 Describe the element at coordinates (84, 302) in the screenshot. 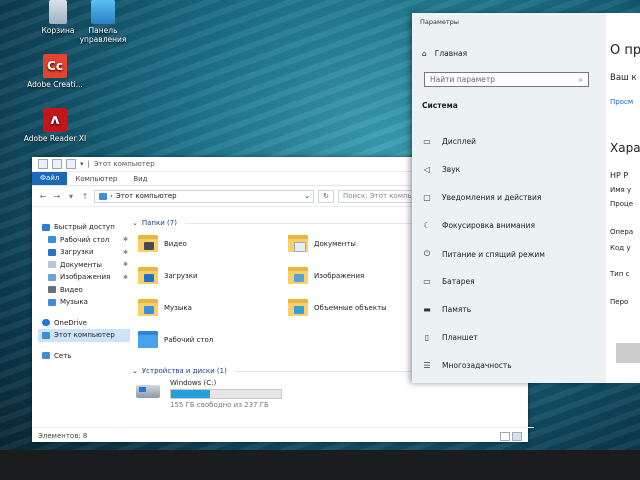

I see `nav-item-music: Музыка` at that location.